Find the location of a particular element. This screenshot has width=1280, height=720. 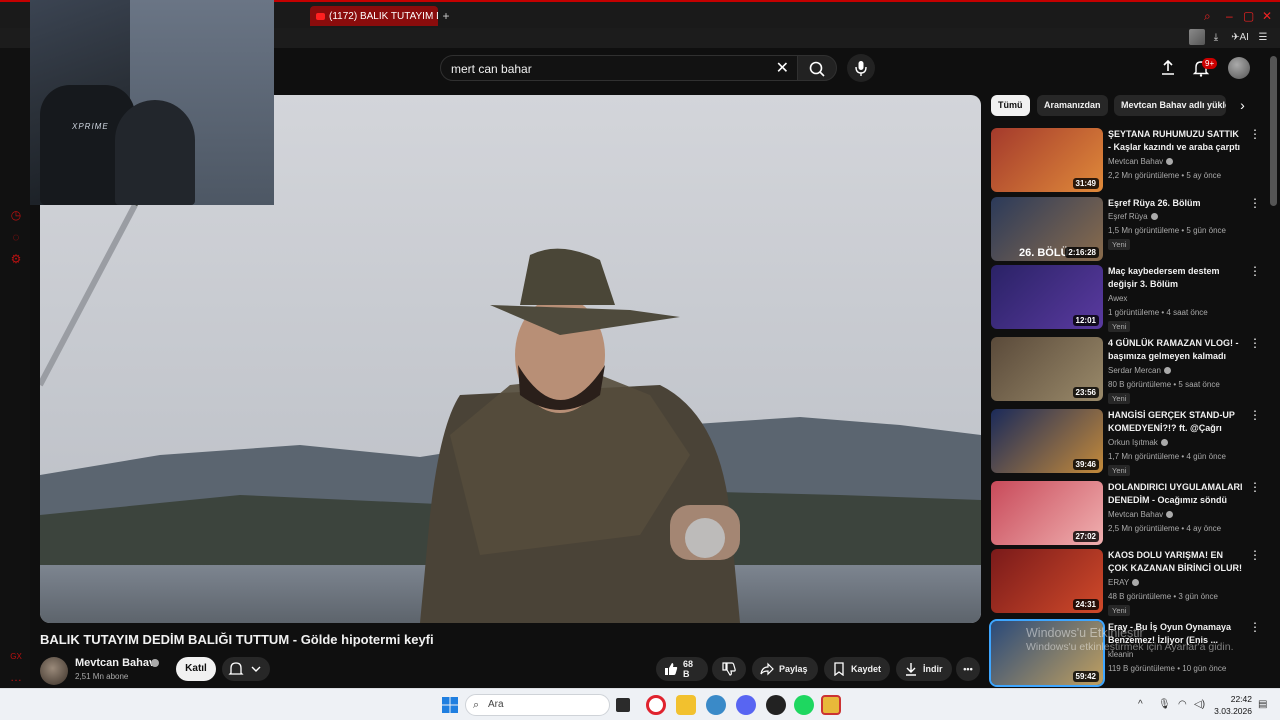

steam-icon is located at coordinates (776, 705).